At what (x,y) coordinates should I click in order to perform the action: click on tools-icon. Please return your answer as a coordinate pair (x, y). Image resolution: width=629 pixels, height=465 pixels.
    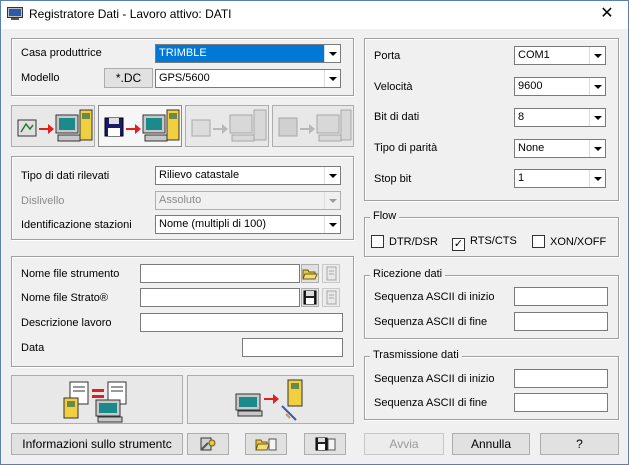
    Looking at the image, I should click on (208, 444).